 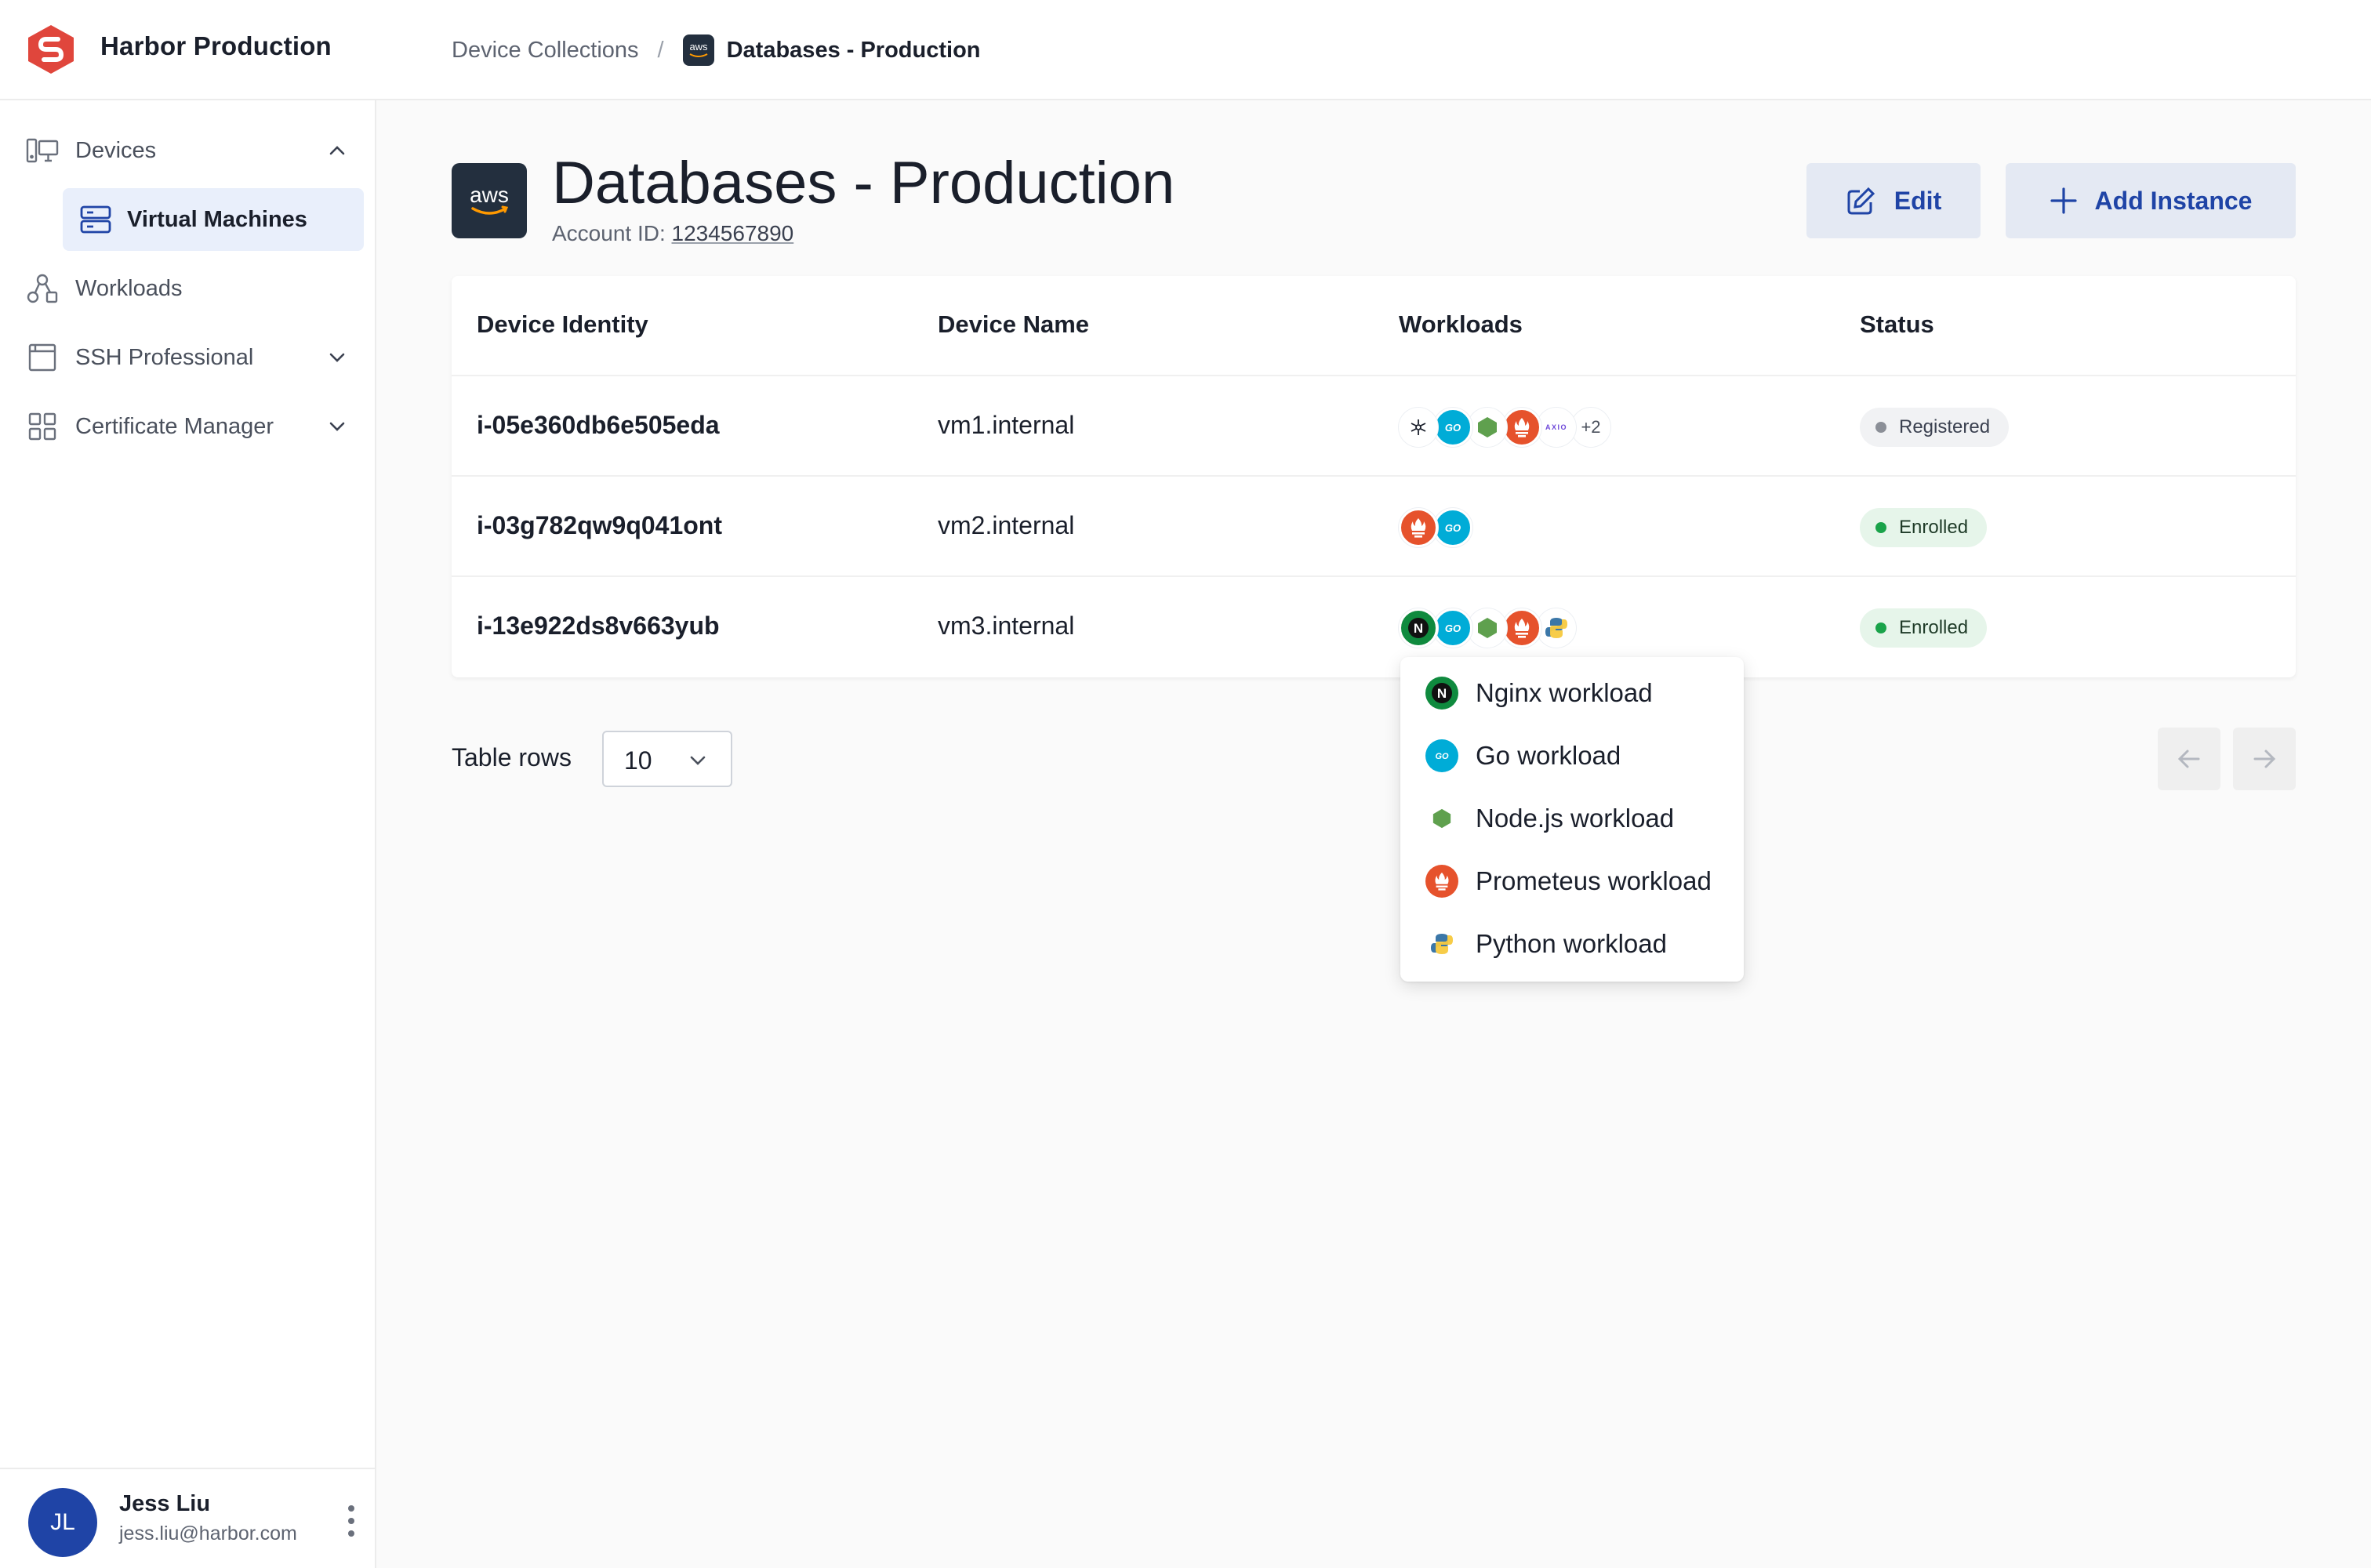 What do you see at coordinates (129, 288) in the screenshot?
I see `sidebar-item-label: Workloads` at bounding box center [129, 288].